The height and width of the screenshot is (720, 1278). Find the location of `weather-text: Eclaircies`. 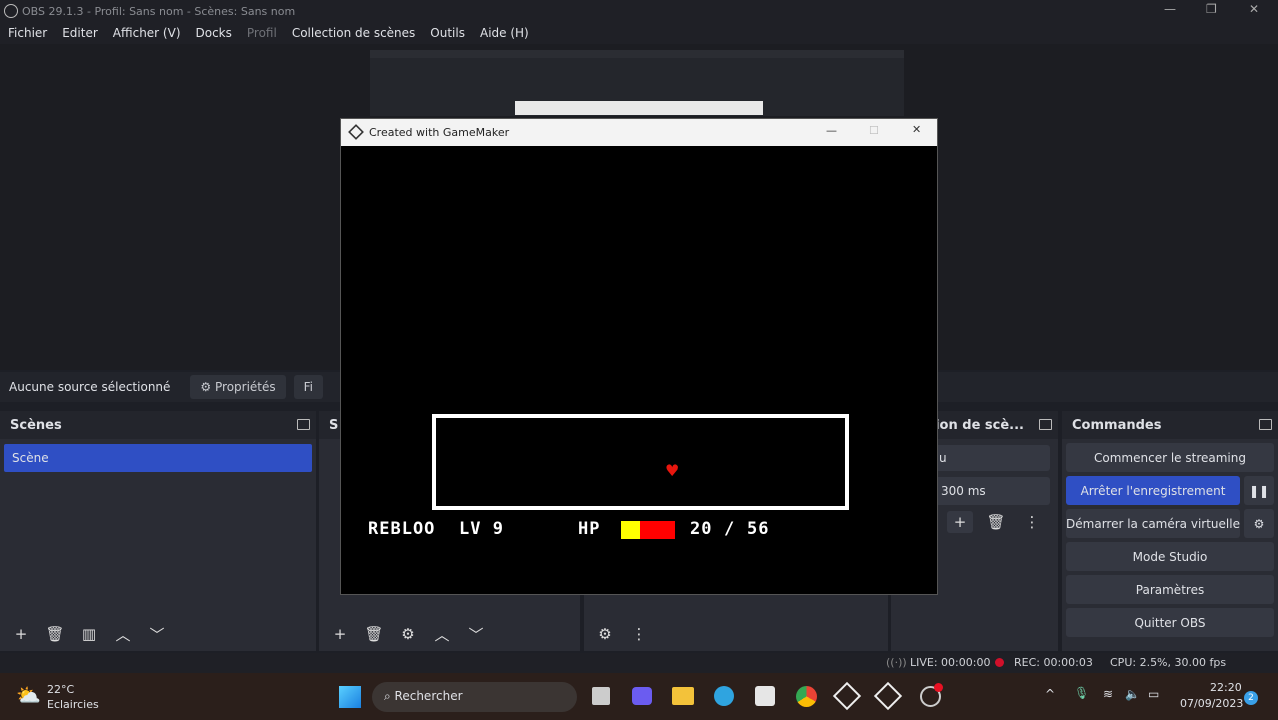

weather-text: Eclaircies is located at coordinates (73, 704).